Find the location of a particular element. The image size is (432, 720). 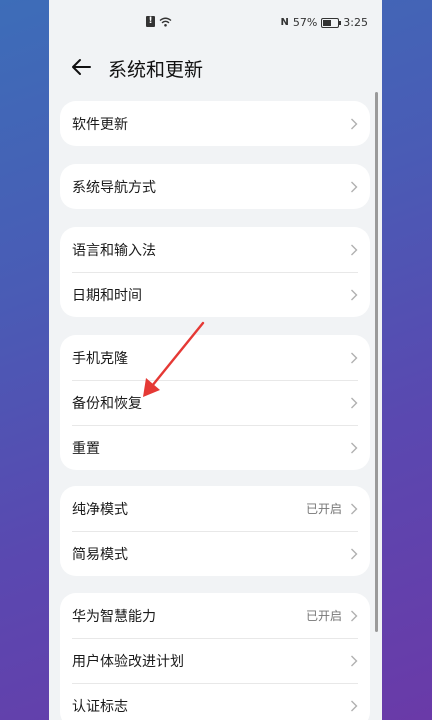

wifi-icon is located at coordinates (165, 22).